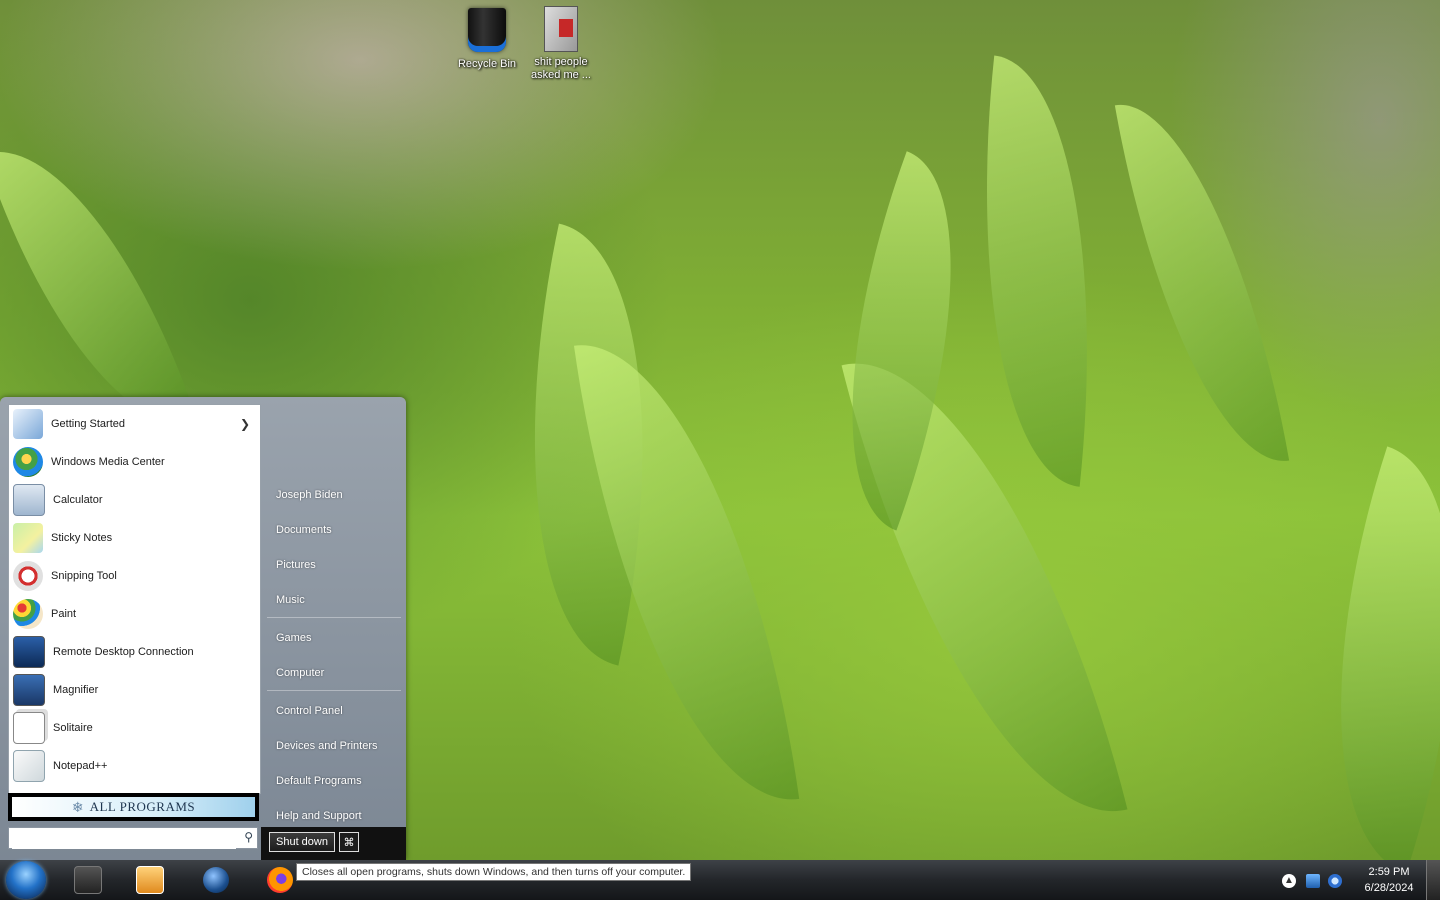 The height and width of the screenshot is (900, 1440). I want to click on all-programs-label: ALL PROGRAMS, so click(142, 806).